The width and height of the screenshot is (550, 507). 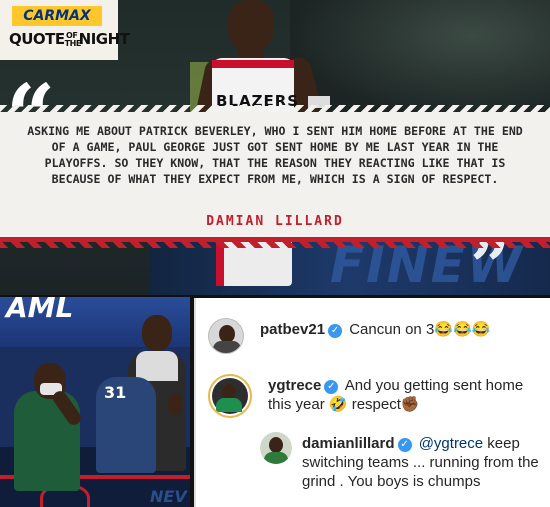 I want to click on brand-badge: CARMAX QUOTEOF THENIGHT, so click(x=65, y=30).